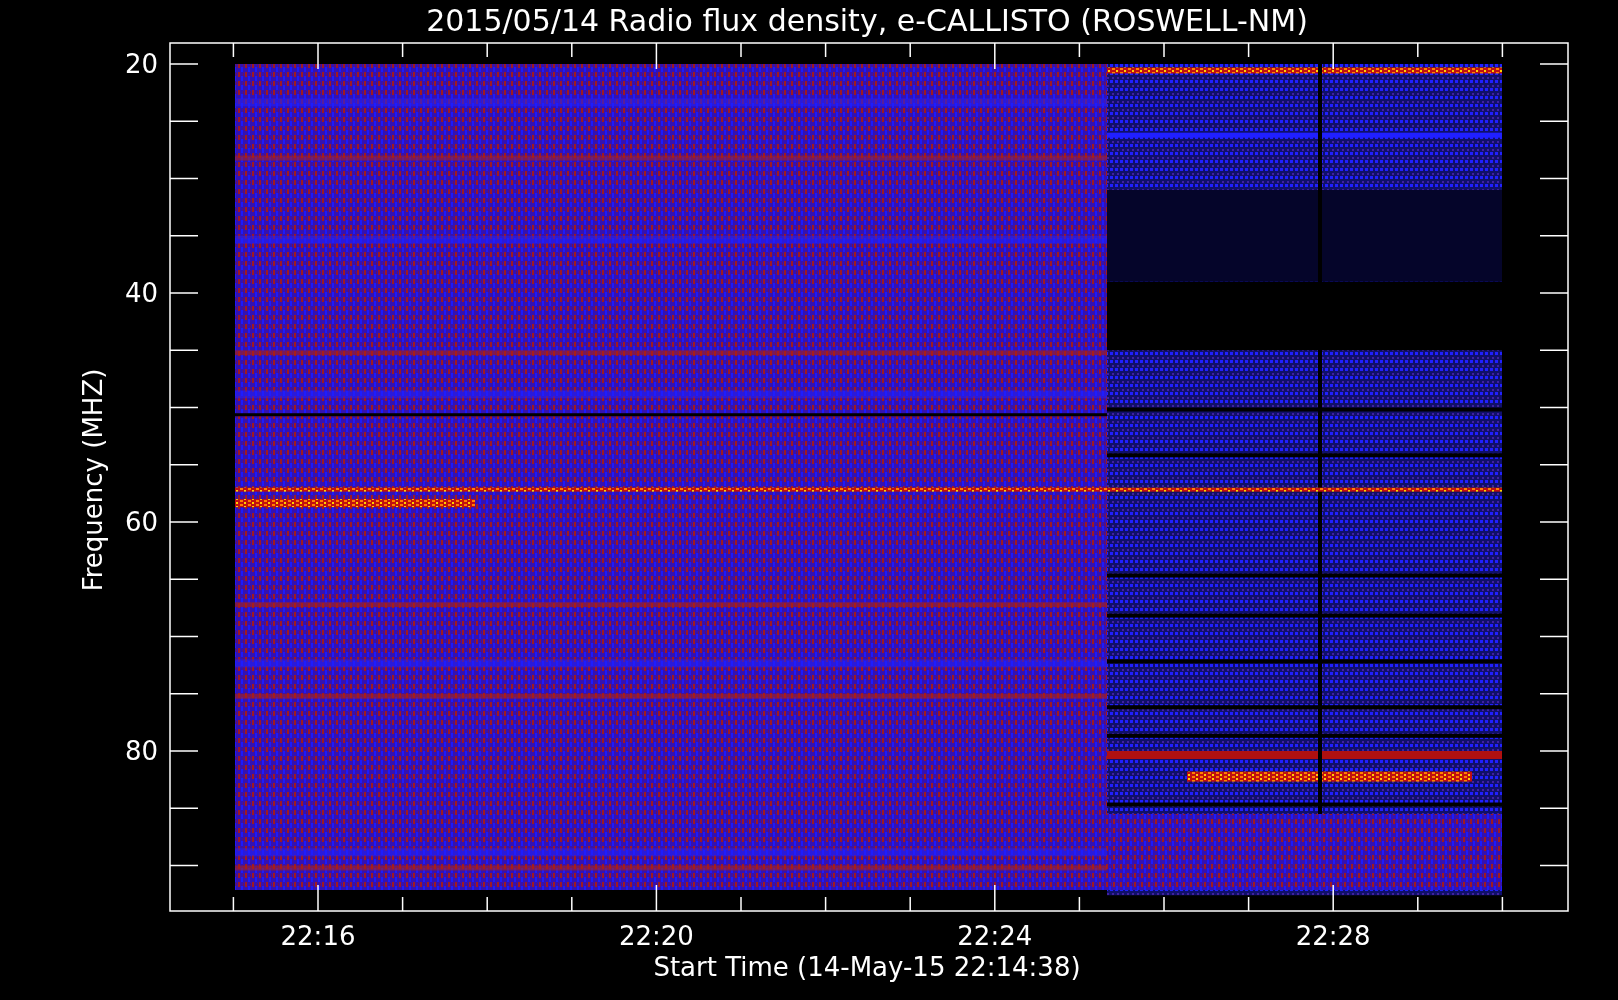  Describe the element at coordinates (995, 936) in the screenshot. I see `tick-label: 22:24` at that location.